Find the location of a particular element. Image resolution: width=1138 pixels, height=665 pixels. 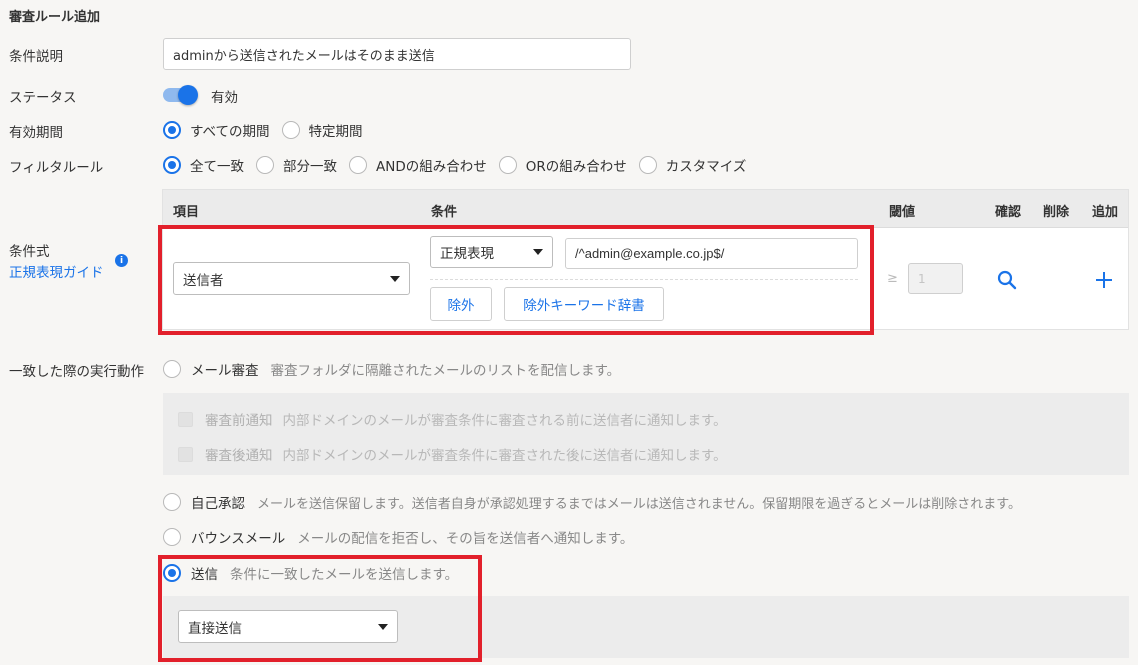

filter-option-and: ANDの組み合わせ is located at coordinates (418, 165).